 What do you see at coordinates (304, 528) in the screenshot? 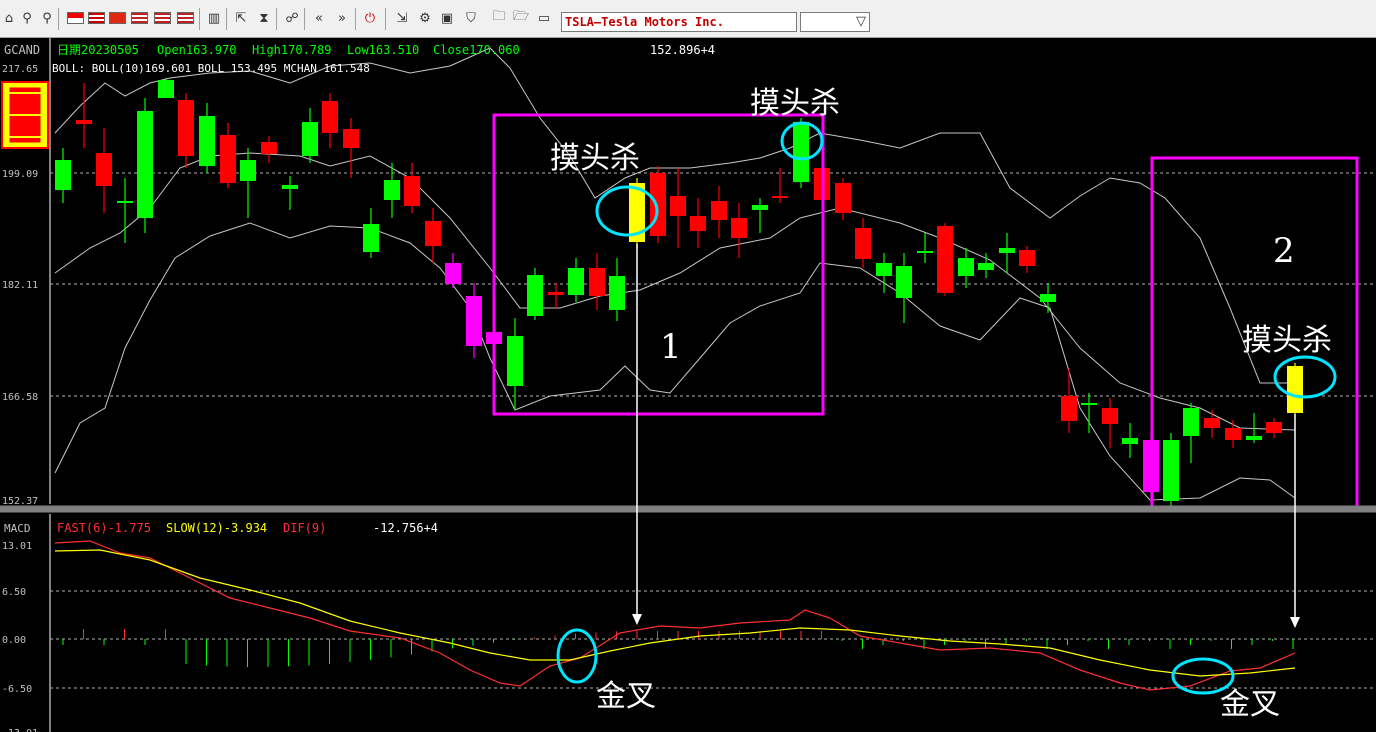
I see `dif-readout: DIF(9)` at bounding box center [304, 528].